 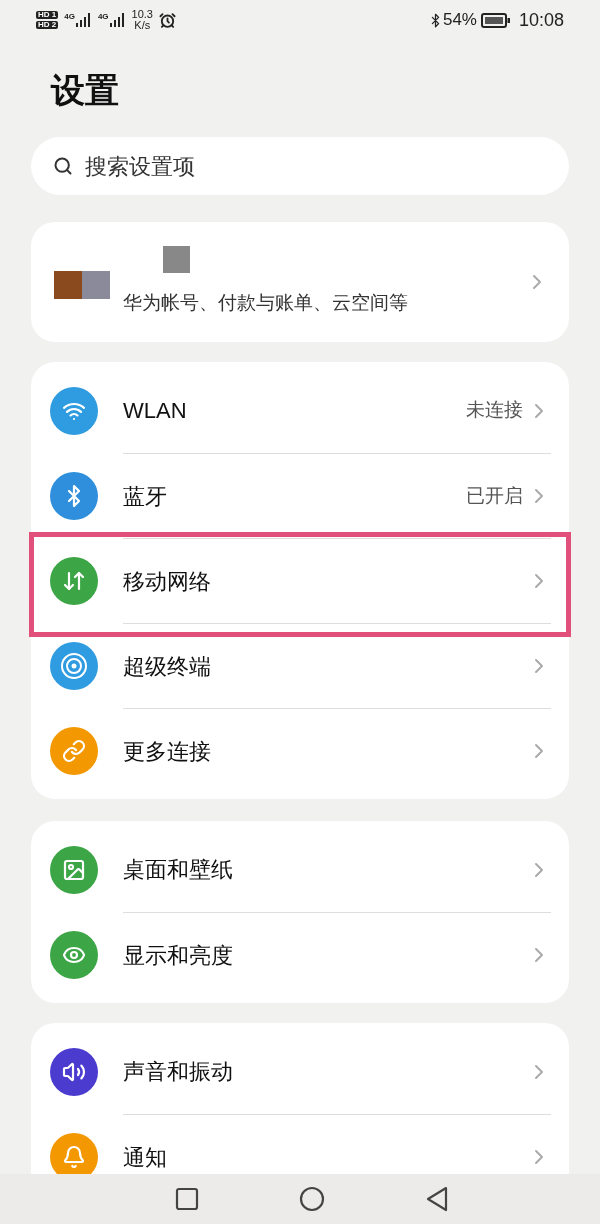 I want to click on search-input: 搜索设置项, so click(x=327, y=166).